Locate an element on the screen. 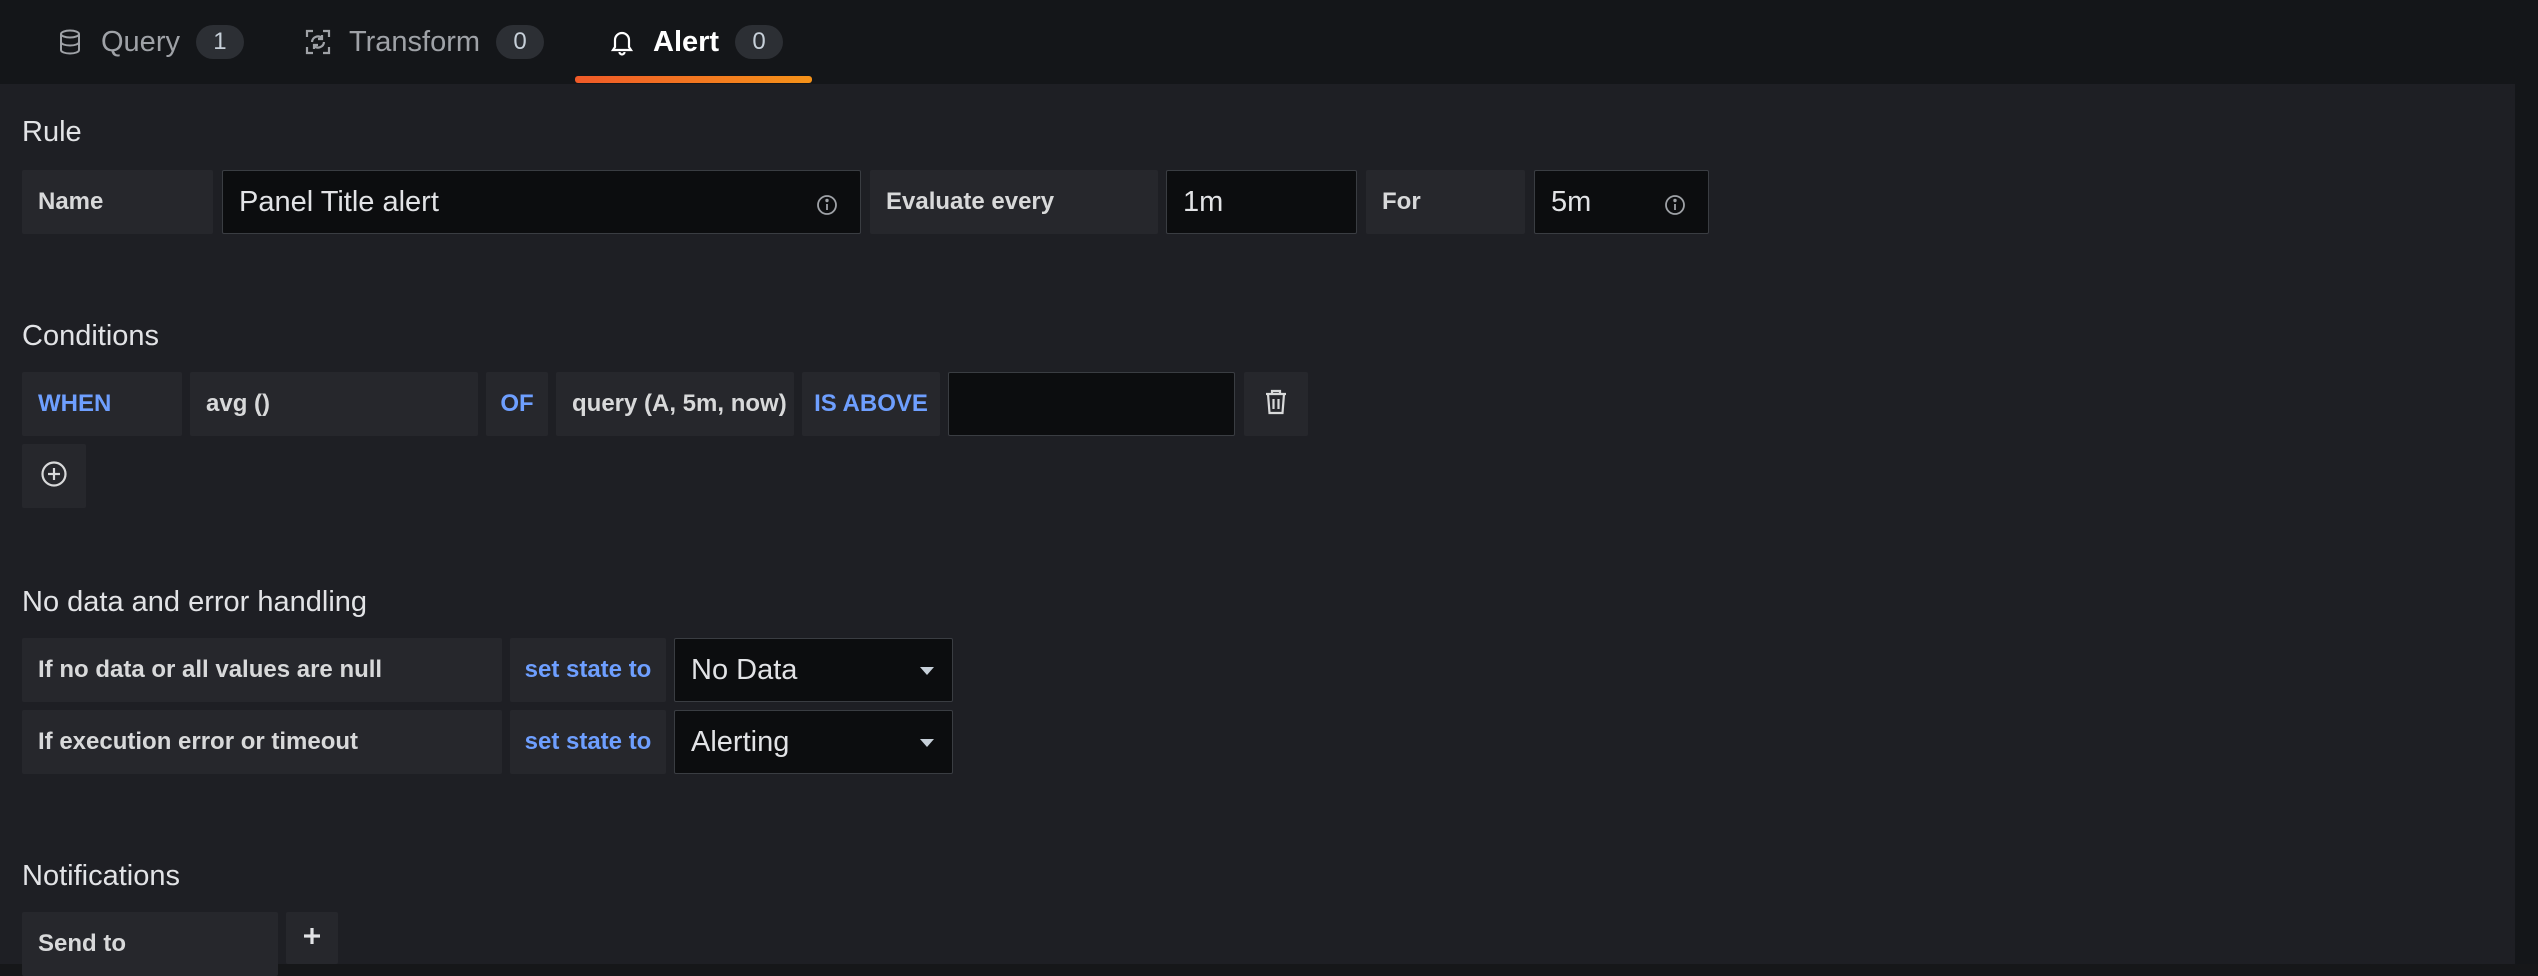 Image resolution: width=2538 pixels, height=976 pixels. threshold-input is located at coordinates (1091, 404).